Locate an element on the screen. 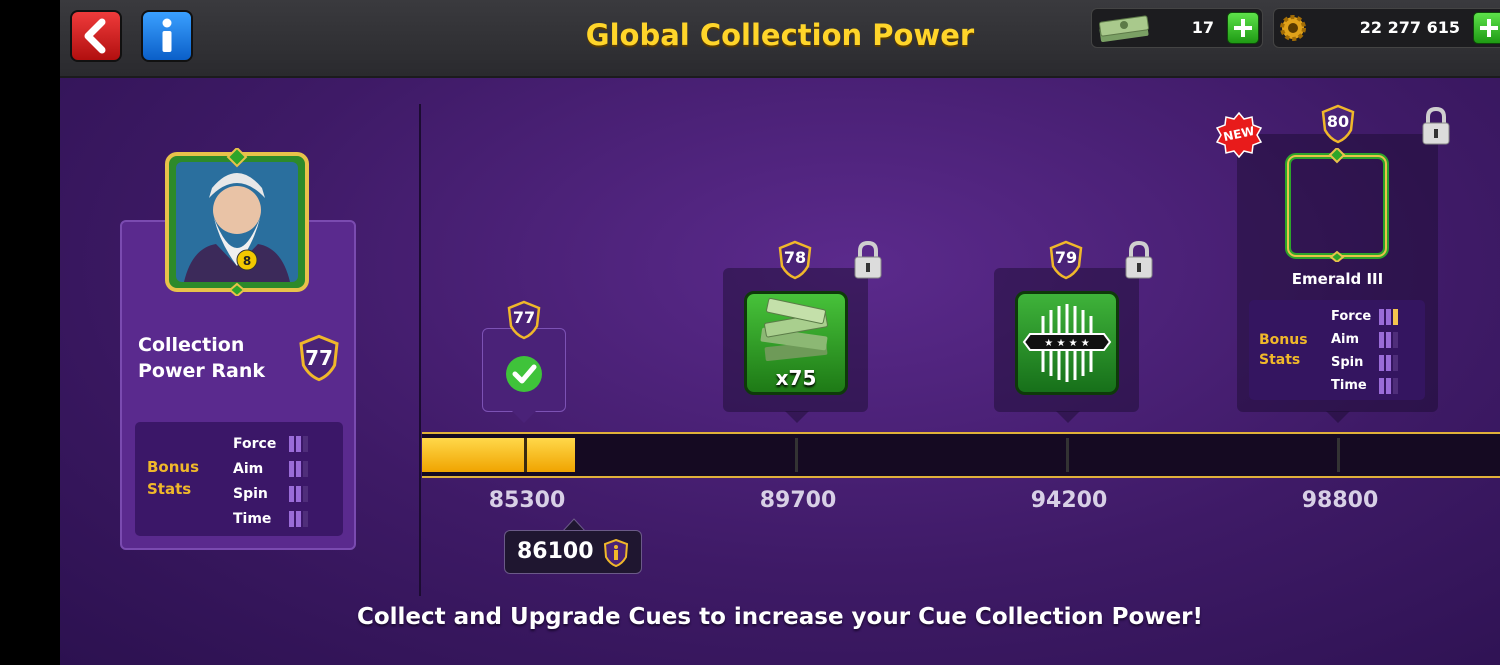 The height and width of the screenshot is (665, 1500). milestone-80-pointer is located at coordinates (1338, 417).